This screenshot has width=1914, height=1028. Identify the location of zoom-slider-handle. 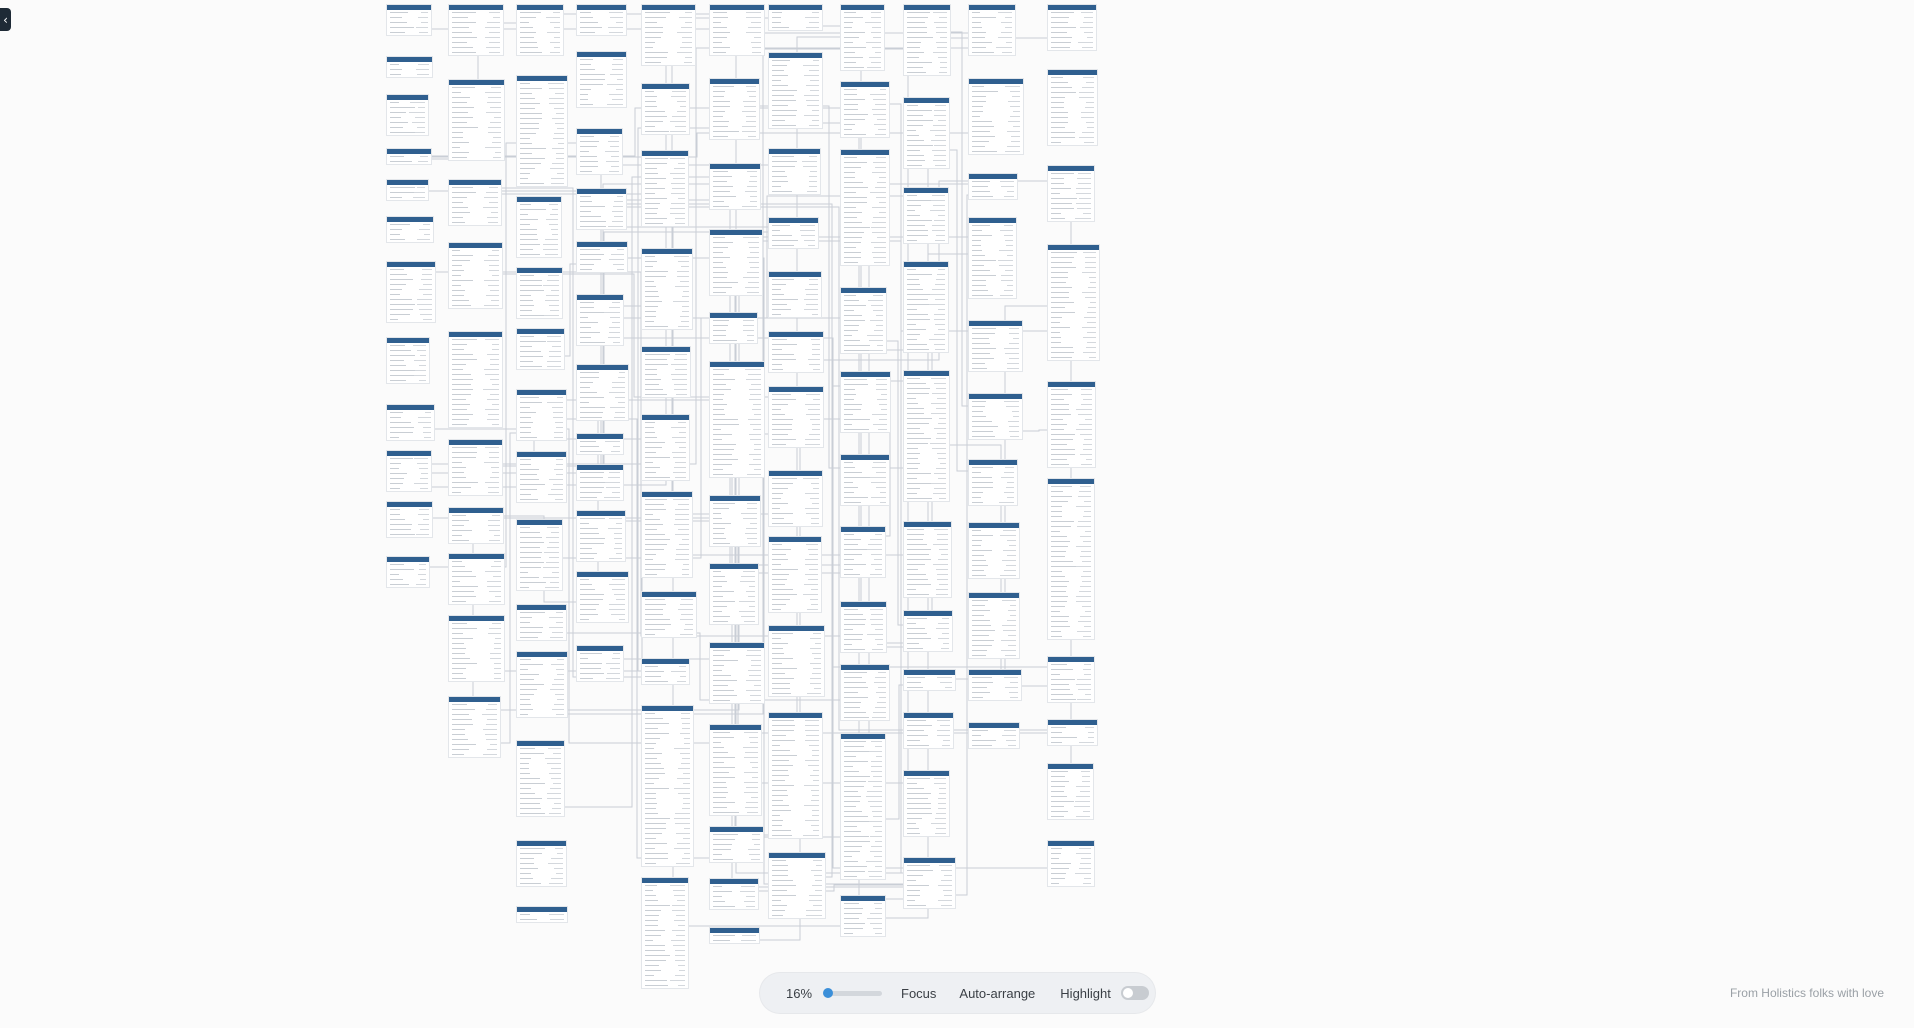
(827, 993).